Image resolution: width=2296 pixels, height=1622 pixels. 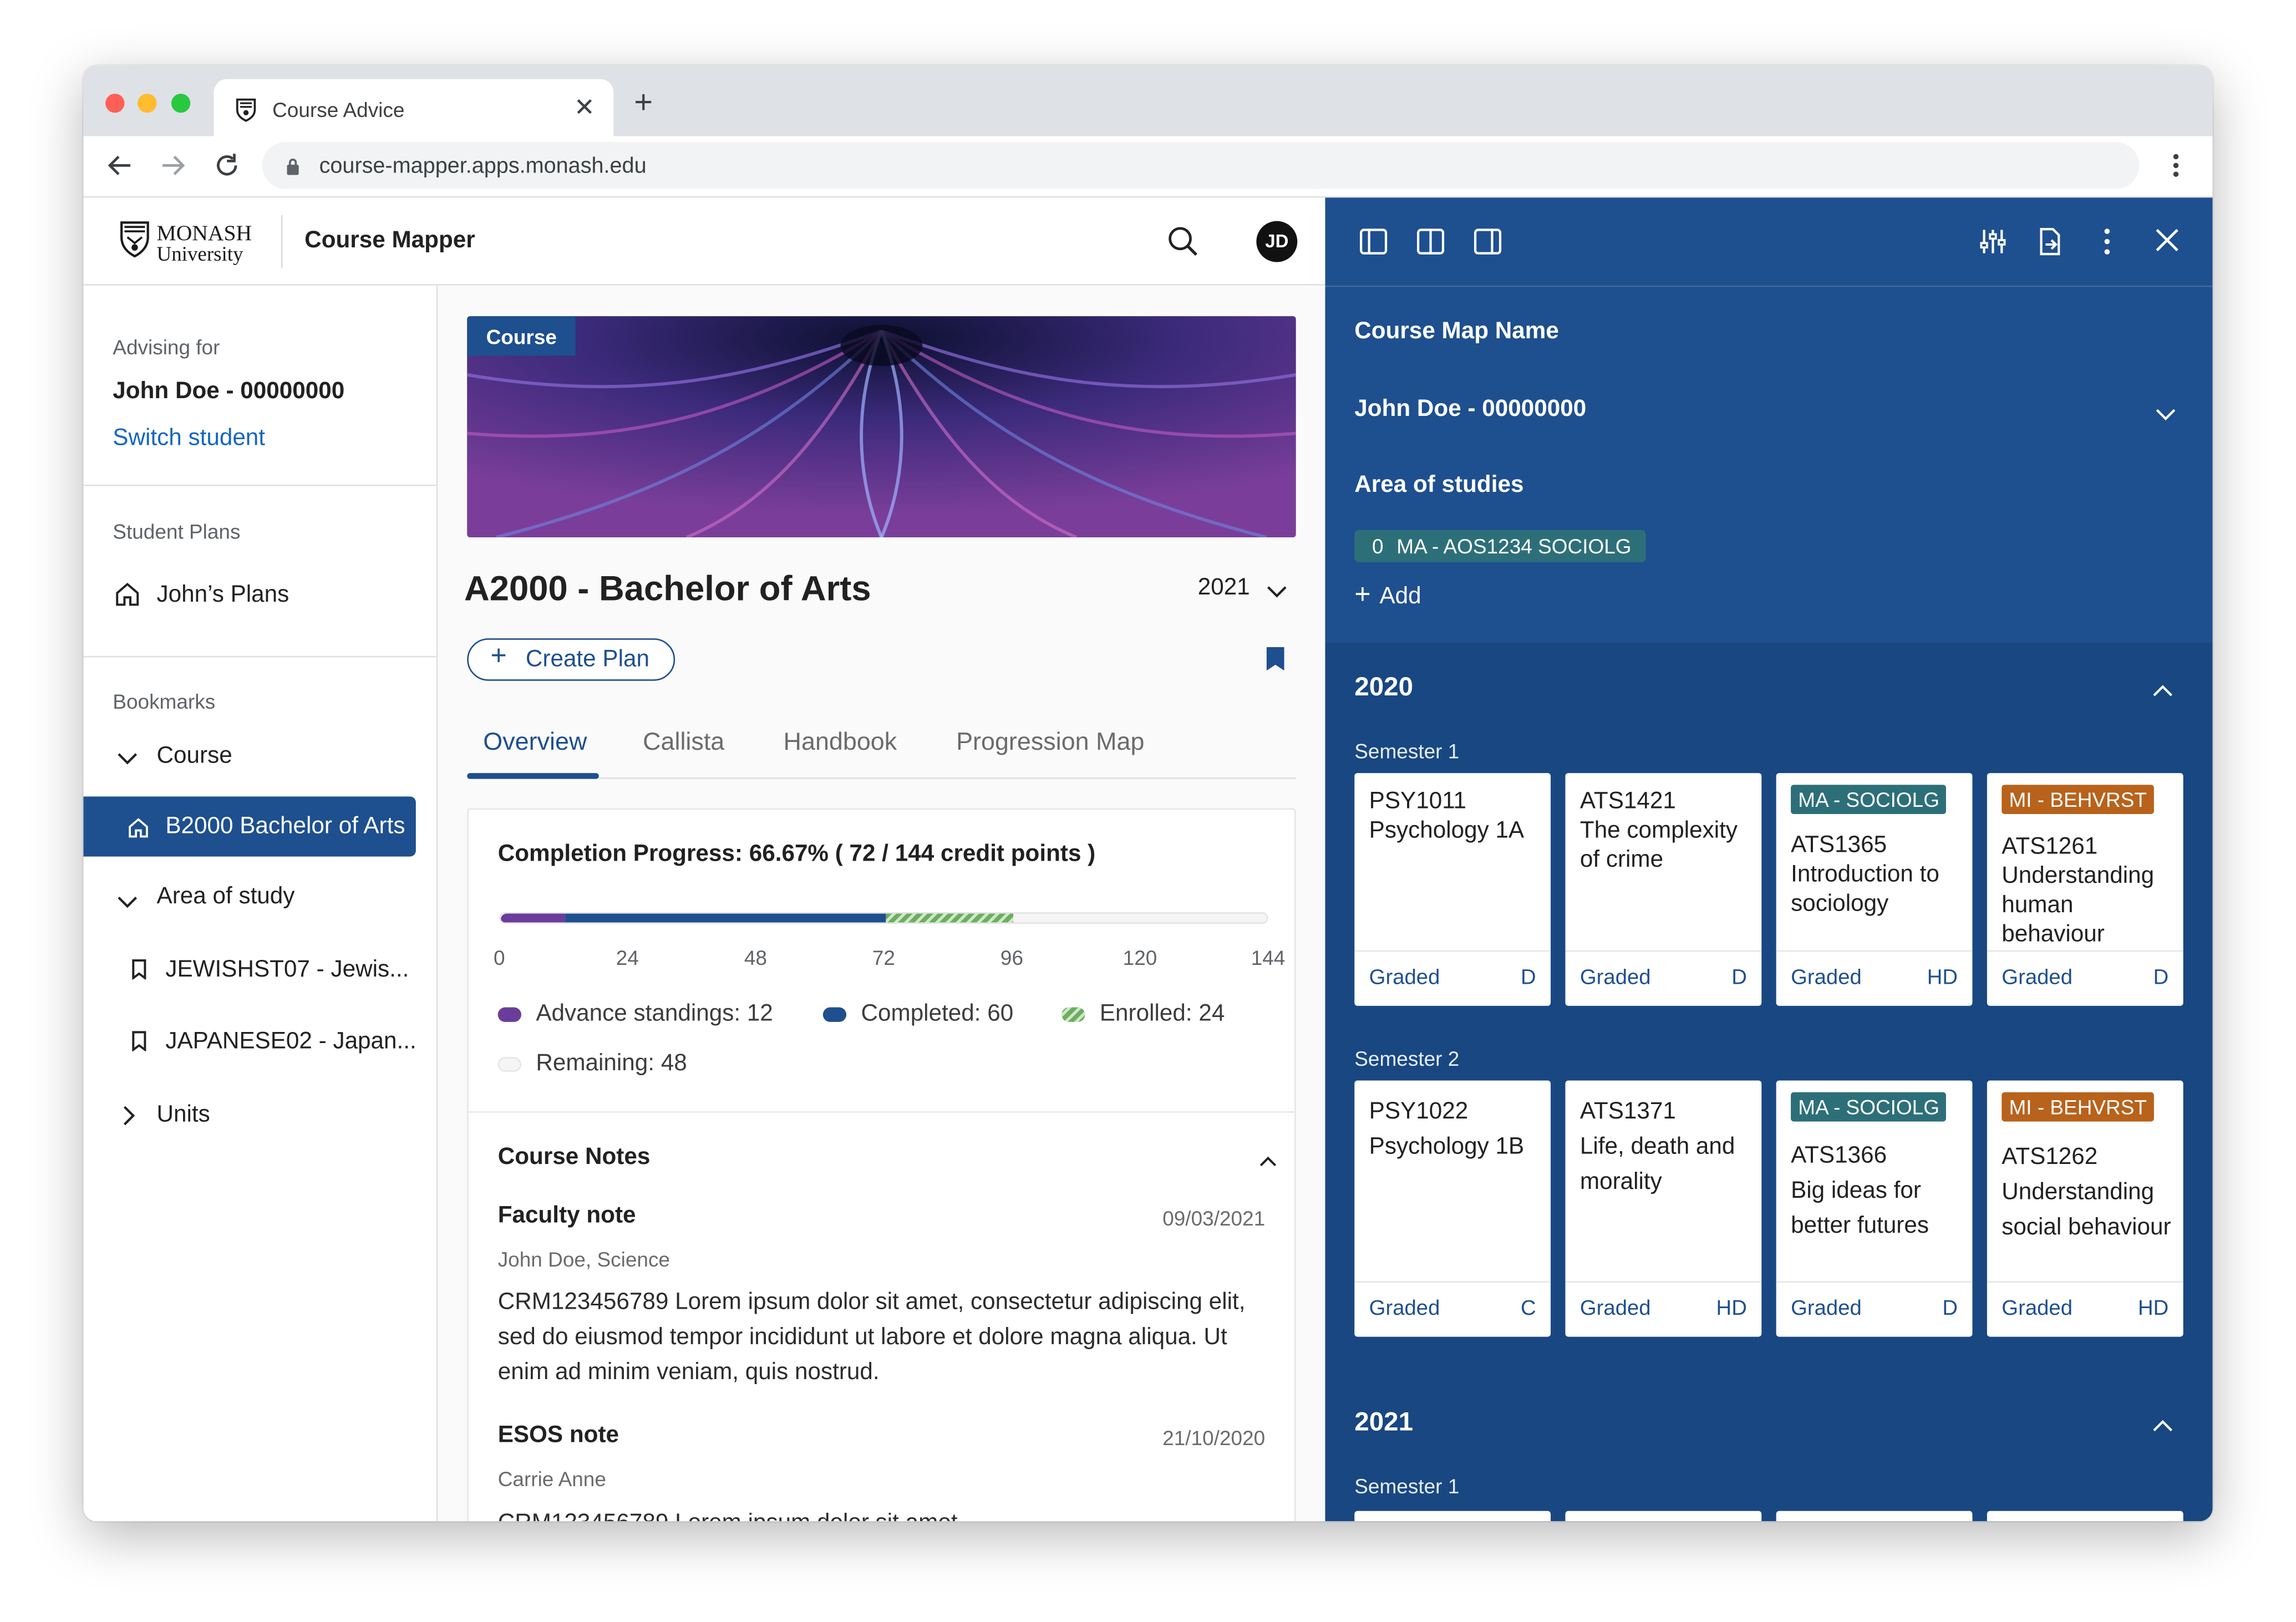 I want to click on chevron-right-icon, so click(x=128, y=1119).